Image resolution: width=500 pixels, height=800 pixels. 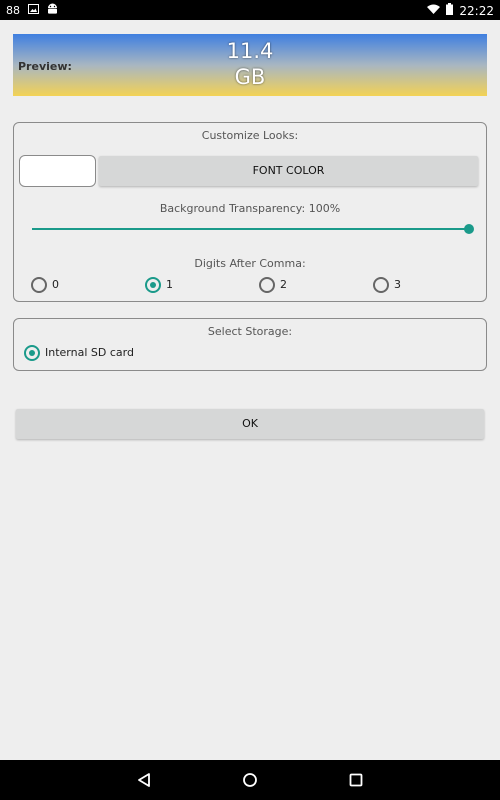 What do you see at coordinates (250, 10) in the screenshot?
I see `status-bar: 88 22:22` at bounding box center [250, 10].